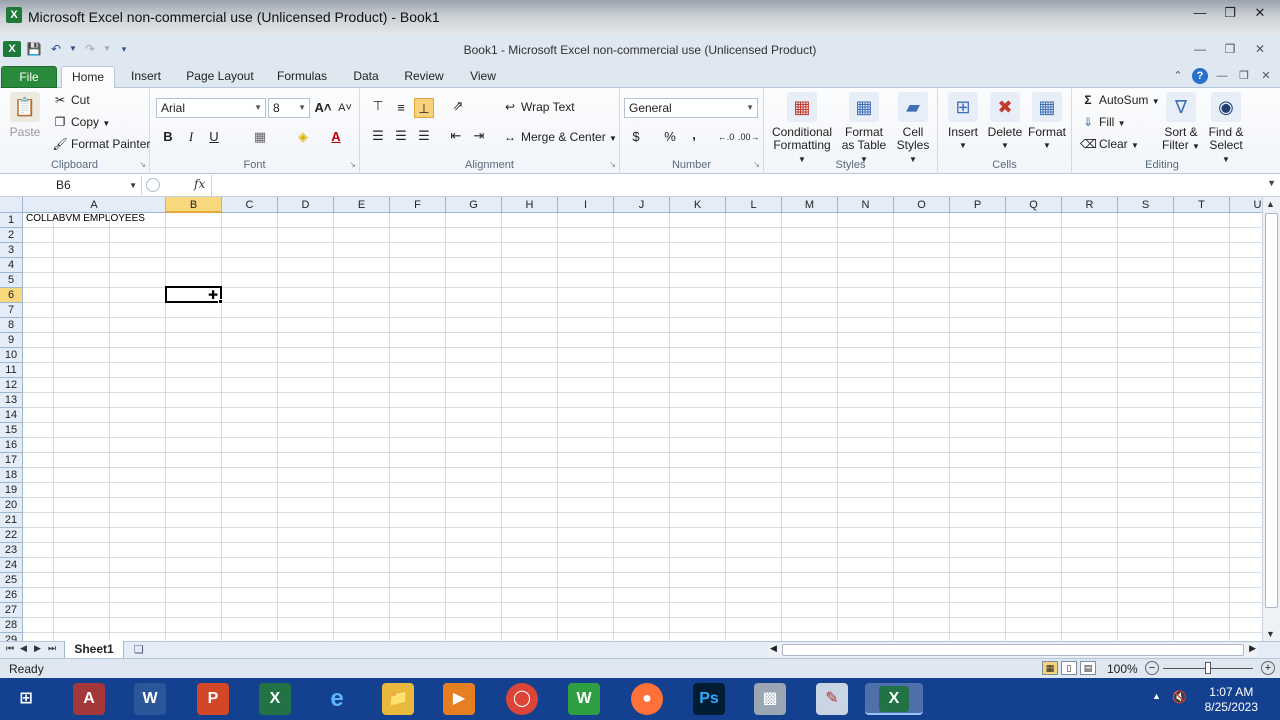 The width and height of the screenshot is (1280, 720). I want to click on workbook-minimize-button: —, so click(1222, 76).